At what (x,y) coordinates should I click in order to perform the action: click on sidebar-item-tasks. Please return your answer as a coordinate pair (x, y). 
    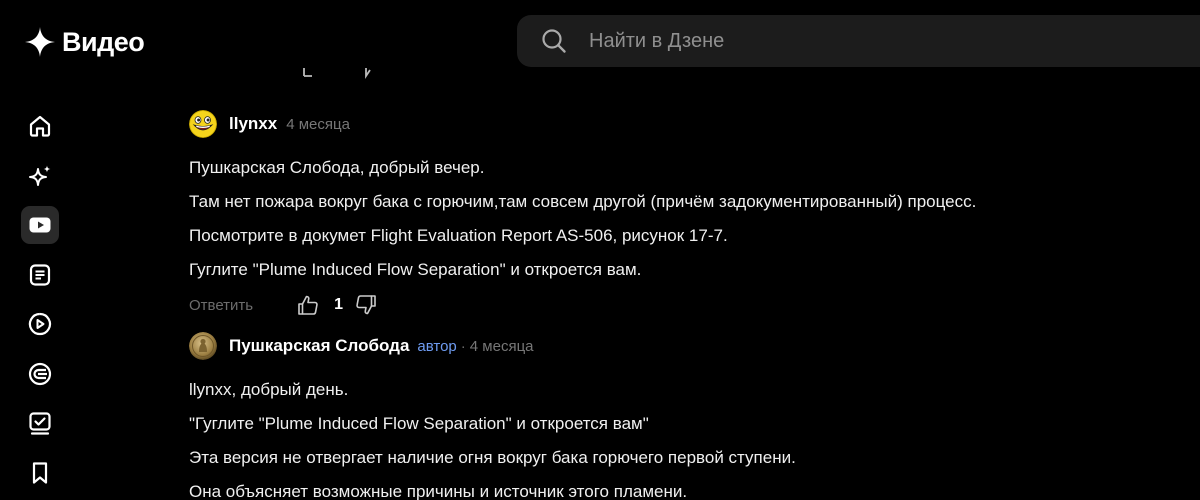
    Looking at the image, I should click on (40, 423).